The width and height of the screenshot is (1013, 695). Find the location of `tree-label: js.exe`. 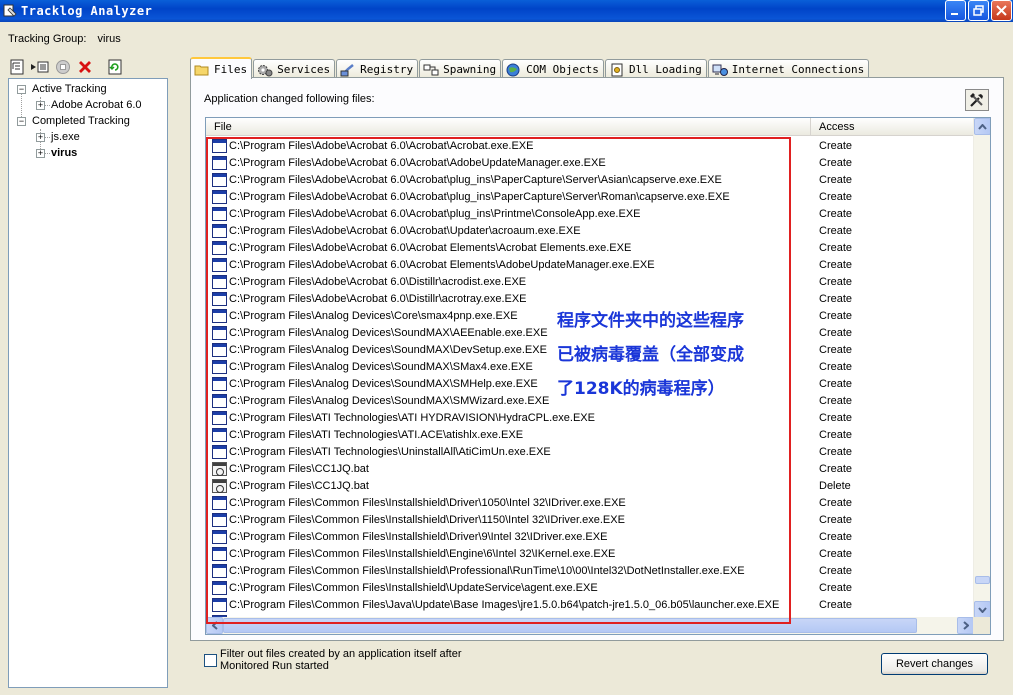

tree-label: js.exe is located at coordinates (65, 137).